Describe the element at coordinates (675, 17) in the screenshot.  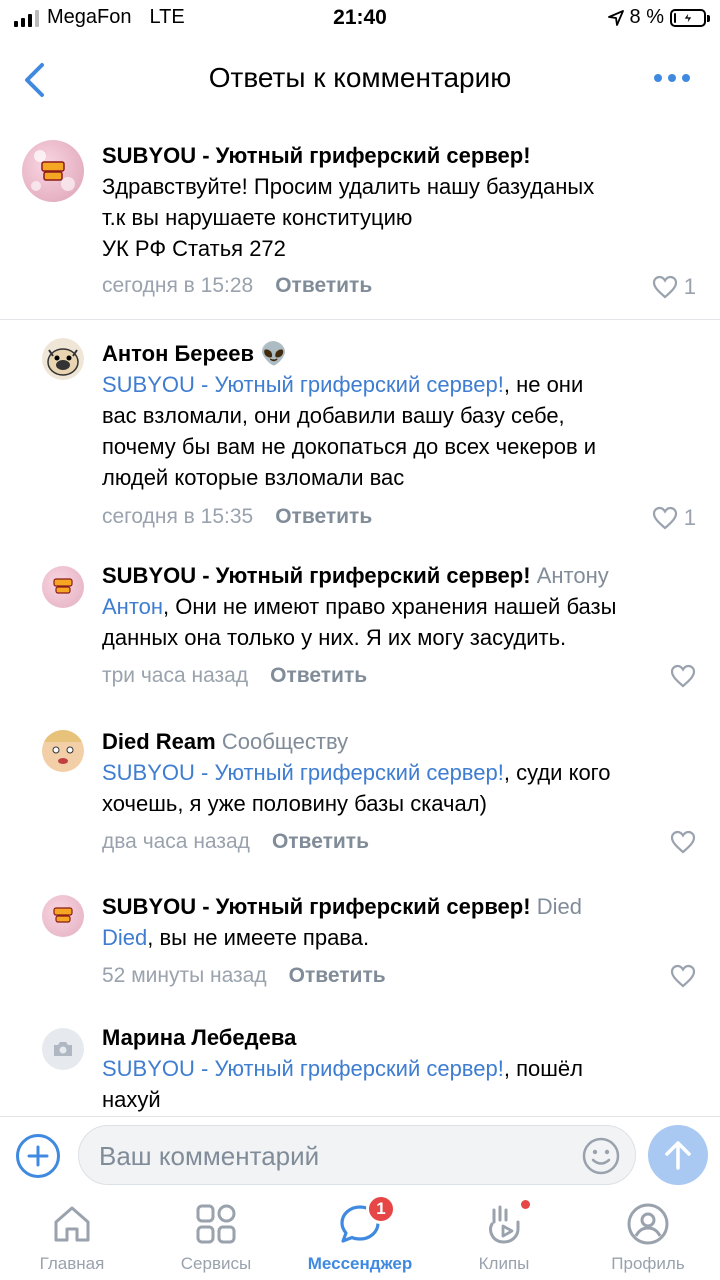
I see `battery-fill` at that location.